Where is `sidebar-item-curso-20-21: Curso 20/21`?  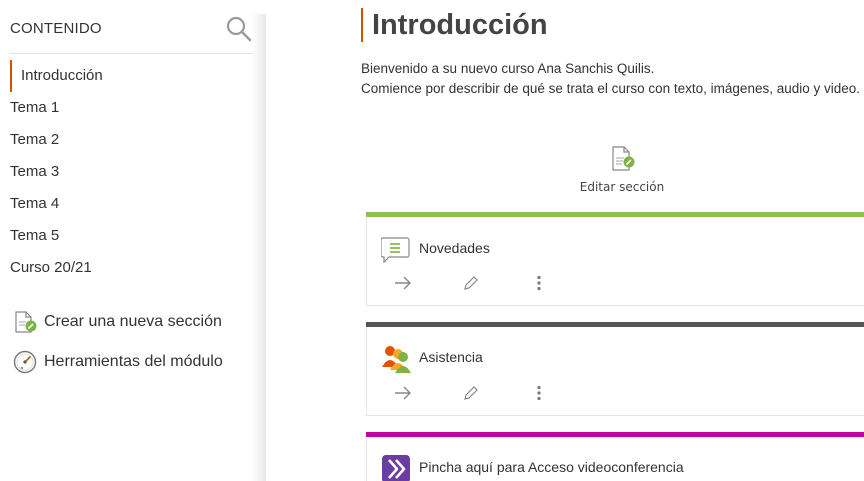
sidebar-item-curso-20-21: Curso 20/21 is located at coordinates (130, 268).